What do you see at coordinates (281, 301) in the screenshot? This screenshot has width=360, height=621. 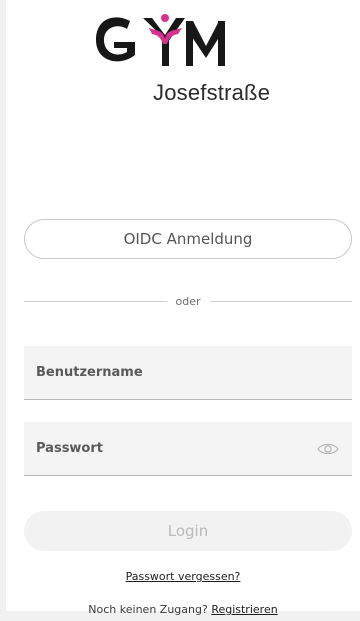 I see `divider-line-right` at bounding box center [281, 301].